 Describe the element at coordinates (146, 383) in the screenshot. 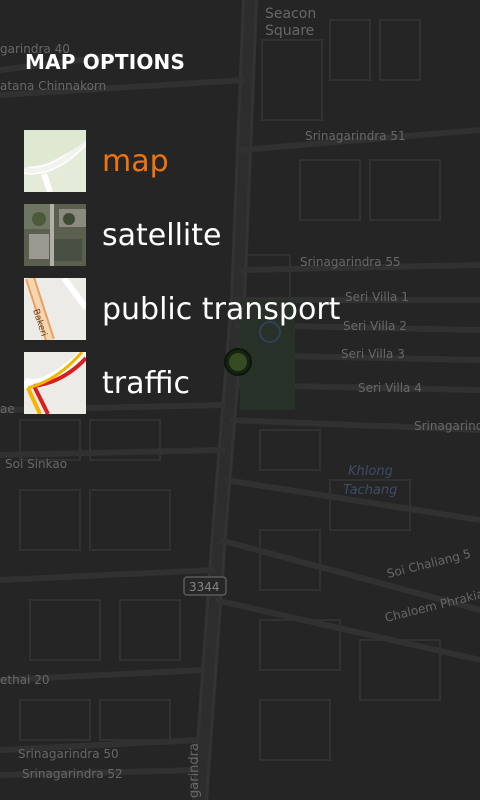

I see `option-label-traffic: traffic` at that location.